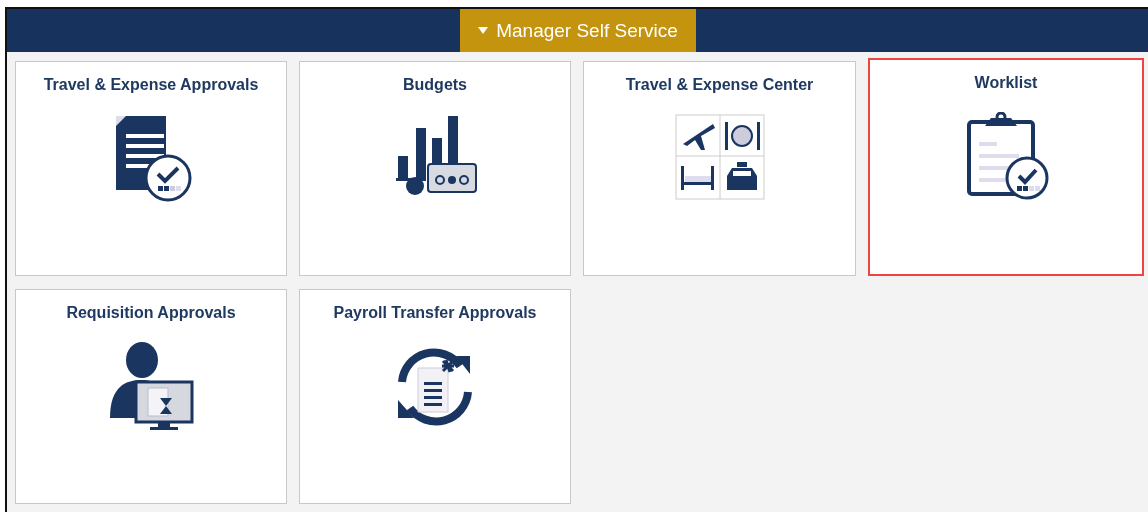 Image resolution: width=1148 pixels, height=512 pixels. Describe the element at coordinates (1006, 167) in the screenshot. I see `app-tile: Worklist` at that location.